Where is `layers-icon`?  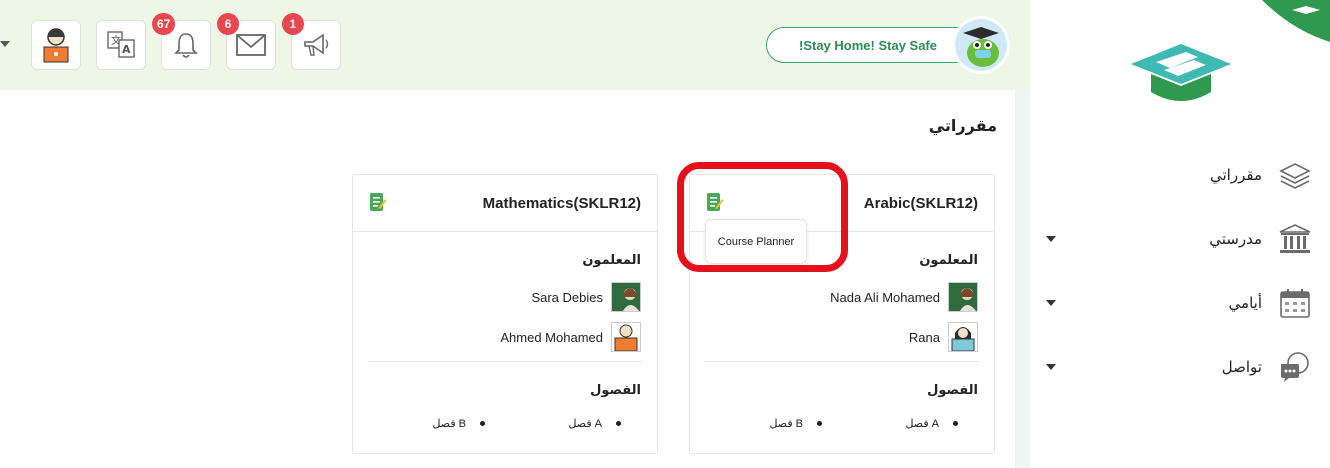
layers-icon is located at coordinates (1295, 176).